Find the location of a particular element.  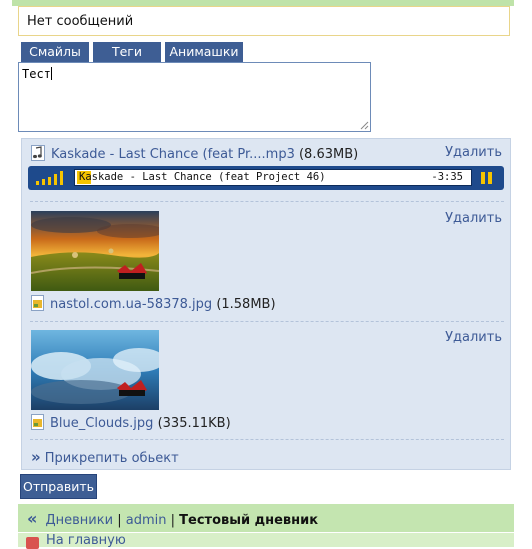

tab-tags: Теги is located at coordinates (127, 52).